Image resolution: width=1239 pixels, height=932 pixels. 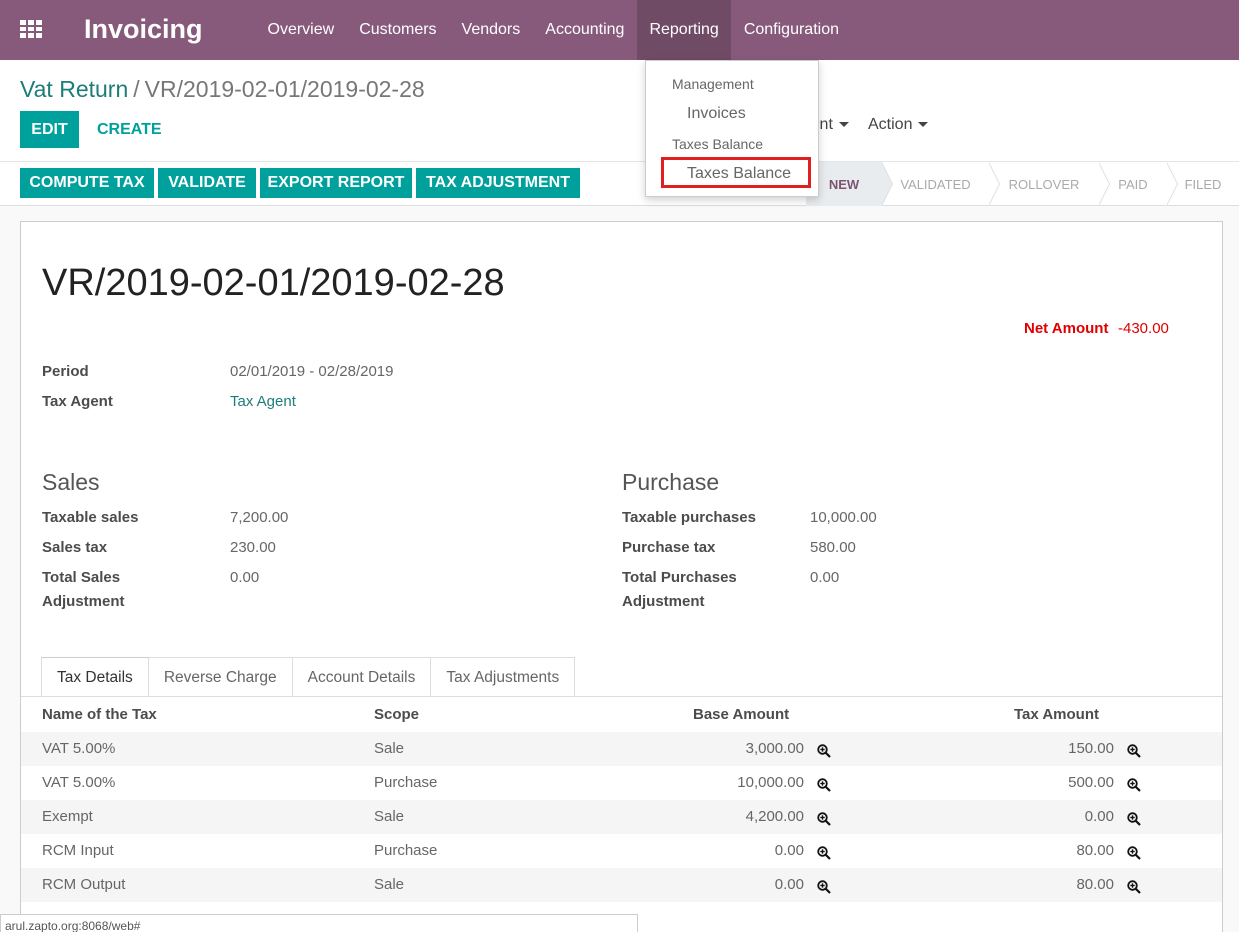 I want to click on taxable-purchases-label: Taxable purchases, so click(x=689, y=517).